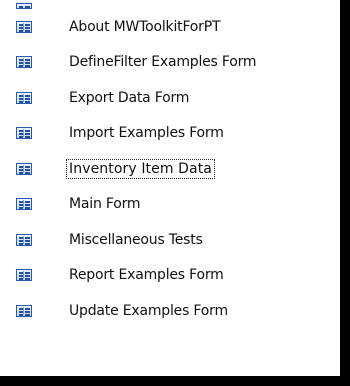 The width and height of the screenshot is (350, 386). I want to click on list-item: Export Data Form, so click(170, 98).